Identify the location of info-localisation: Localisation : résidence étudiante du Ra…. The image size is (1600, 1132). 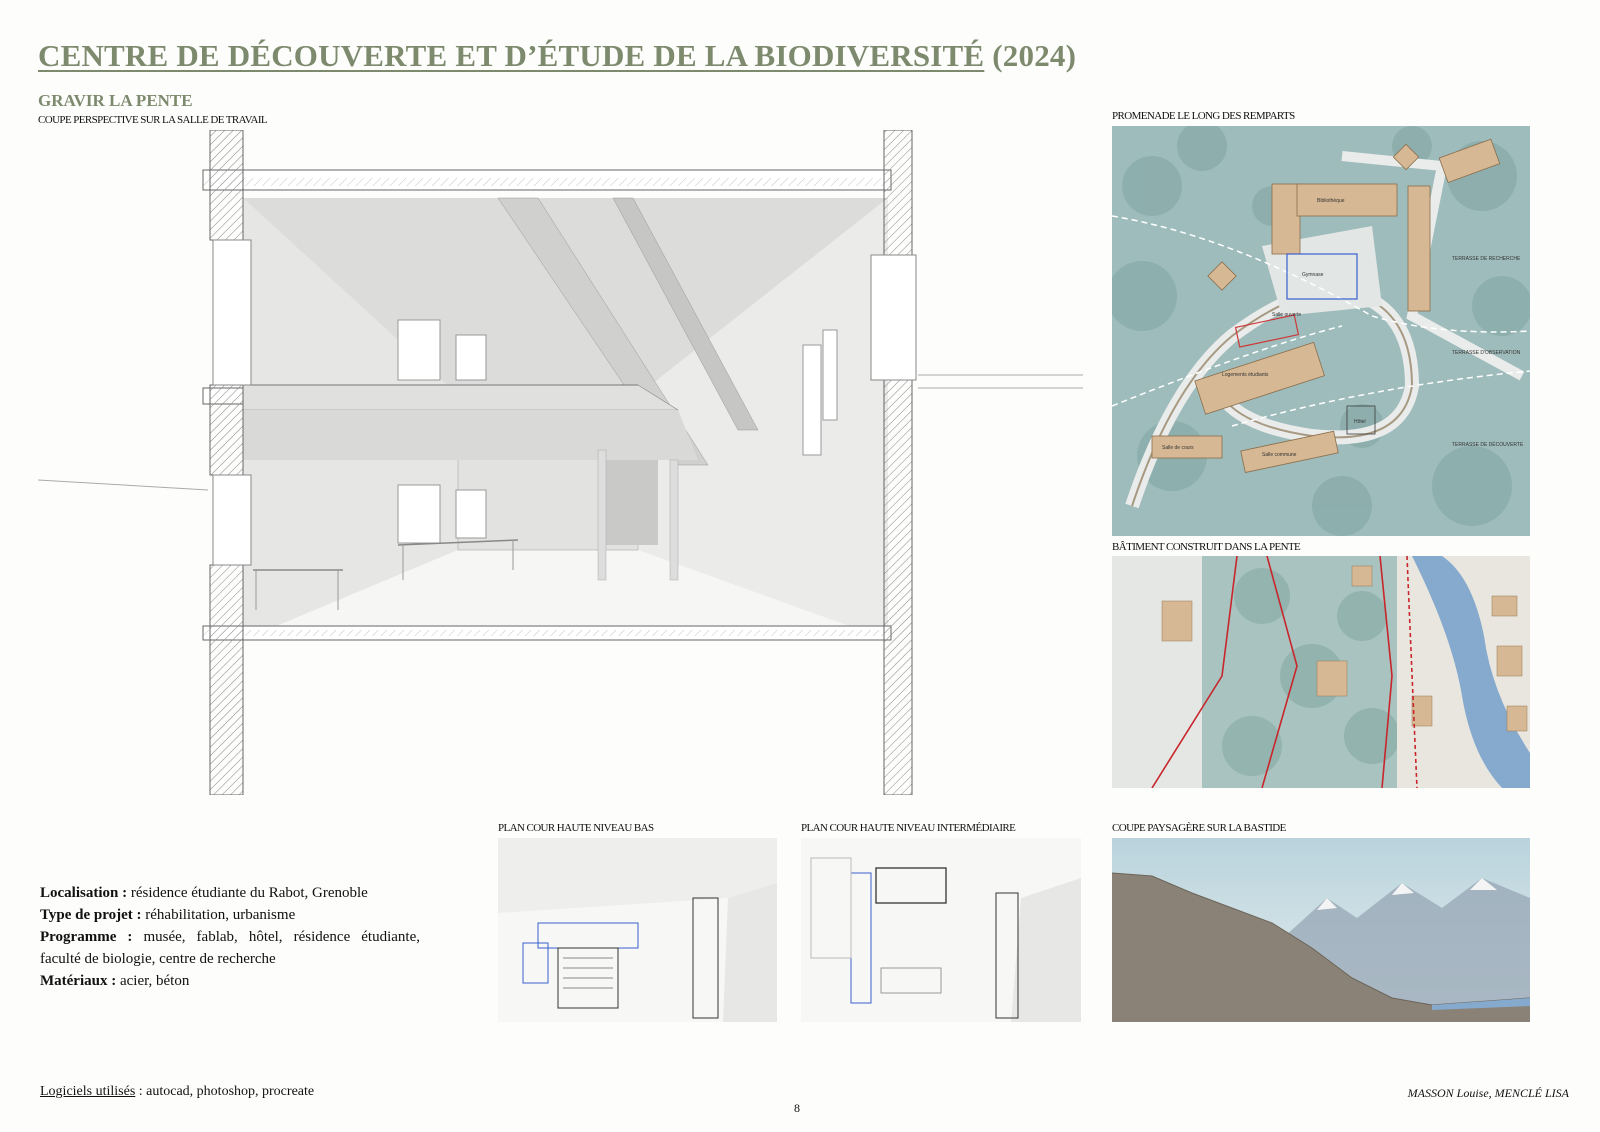
(204, 893).